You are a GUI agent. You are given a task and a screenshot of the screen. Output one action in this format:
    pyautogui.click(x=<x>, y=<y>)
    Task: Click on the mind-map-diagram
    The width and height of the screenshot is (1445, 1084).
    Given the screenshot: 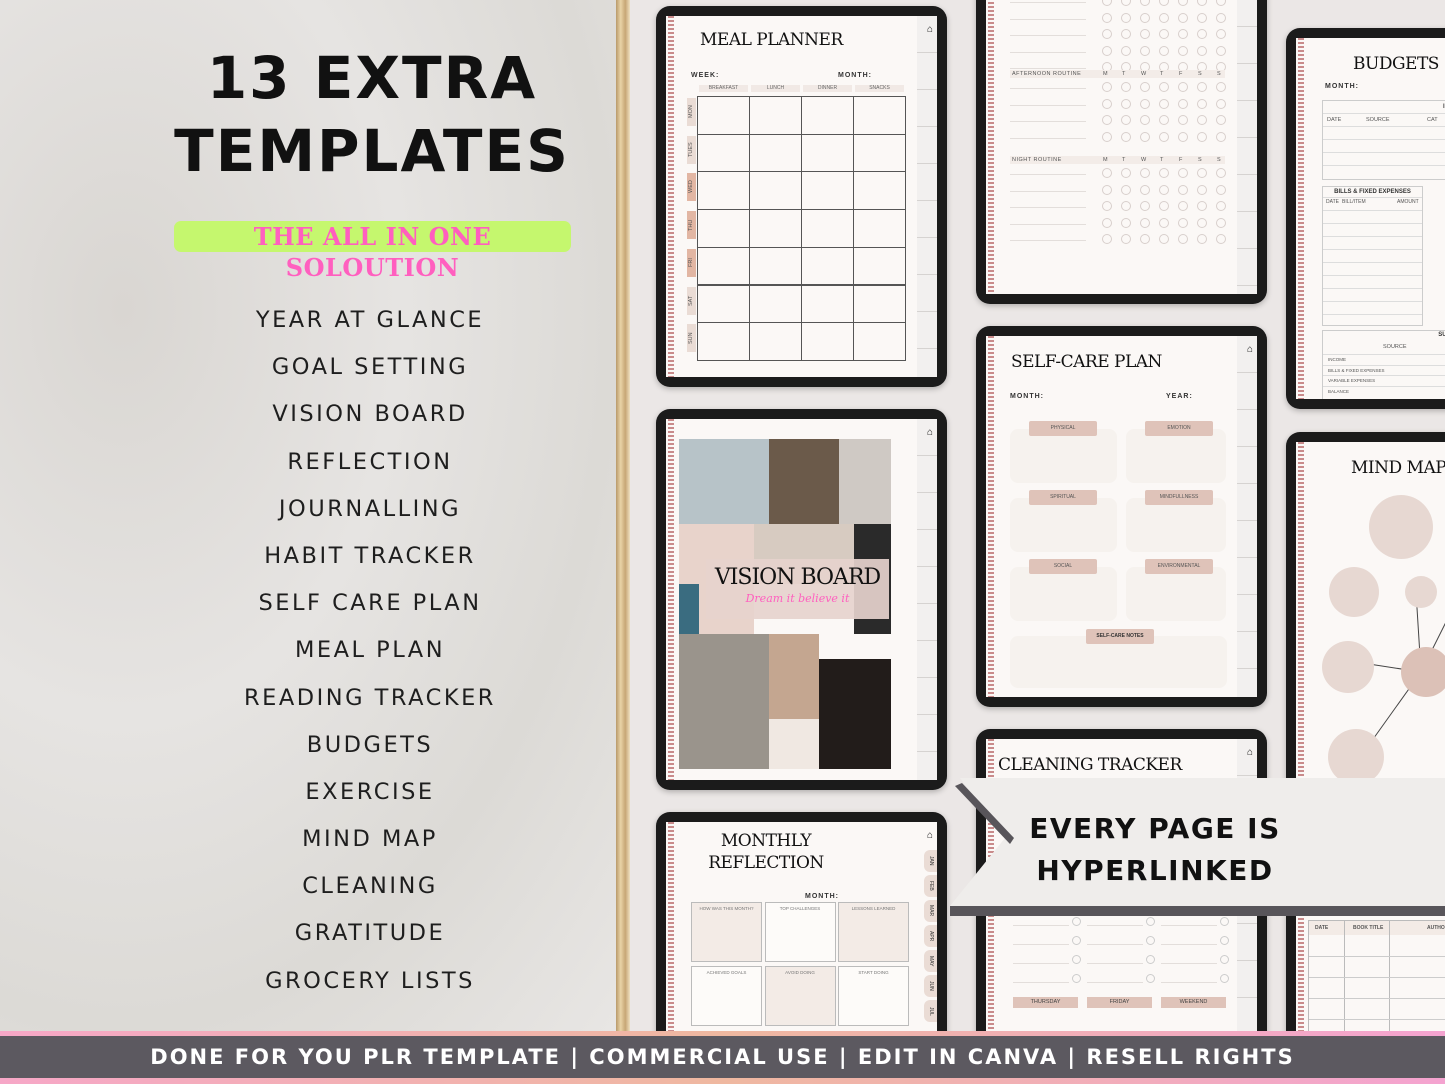 What is the action you would take?
    pyautogui.click(x=1383, y=640)
    